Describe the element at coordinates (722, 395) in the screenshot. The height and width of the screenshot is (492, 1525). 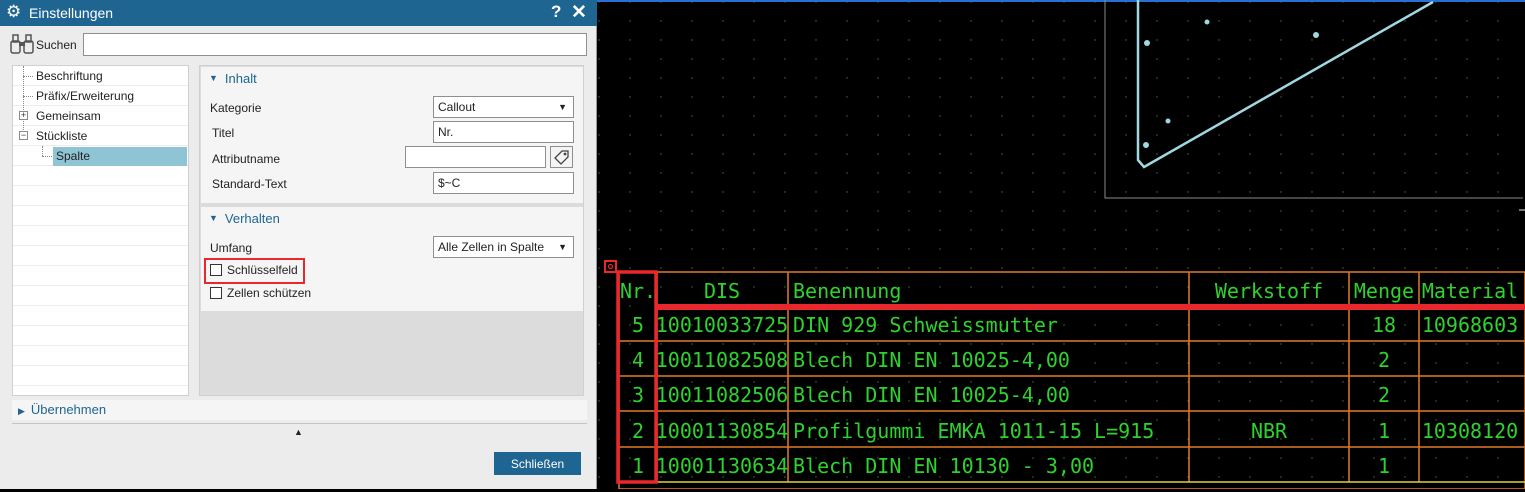
I see `cell-dis: 10011082506` at that location.